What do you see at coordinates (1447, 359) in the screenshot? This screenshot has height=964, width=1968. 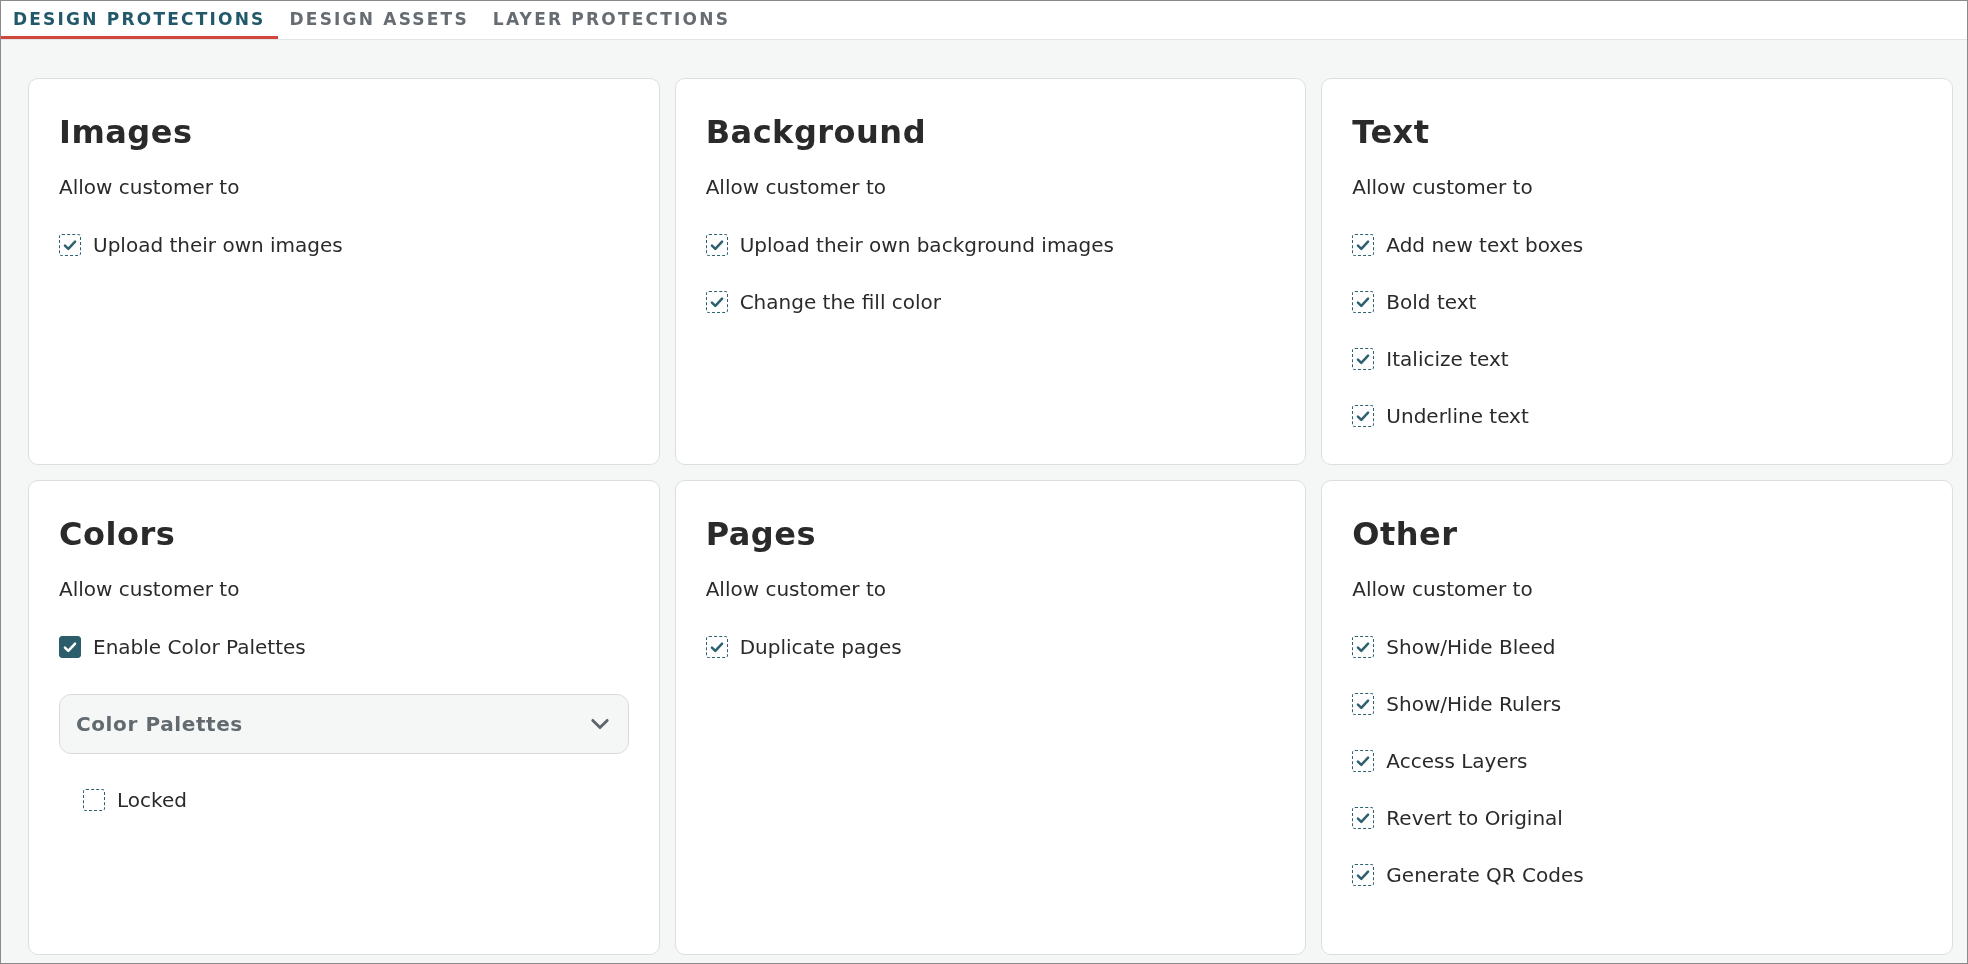 I see `checkbox-label: Italicize text` at bounding box center [1447, 359].